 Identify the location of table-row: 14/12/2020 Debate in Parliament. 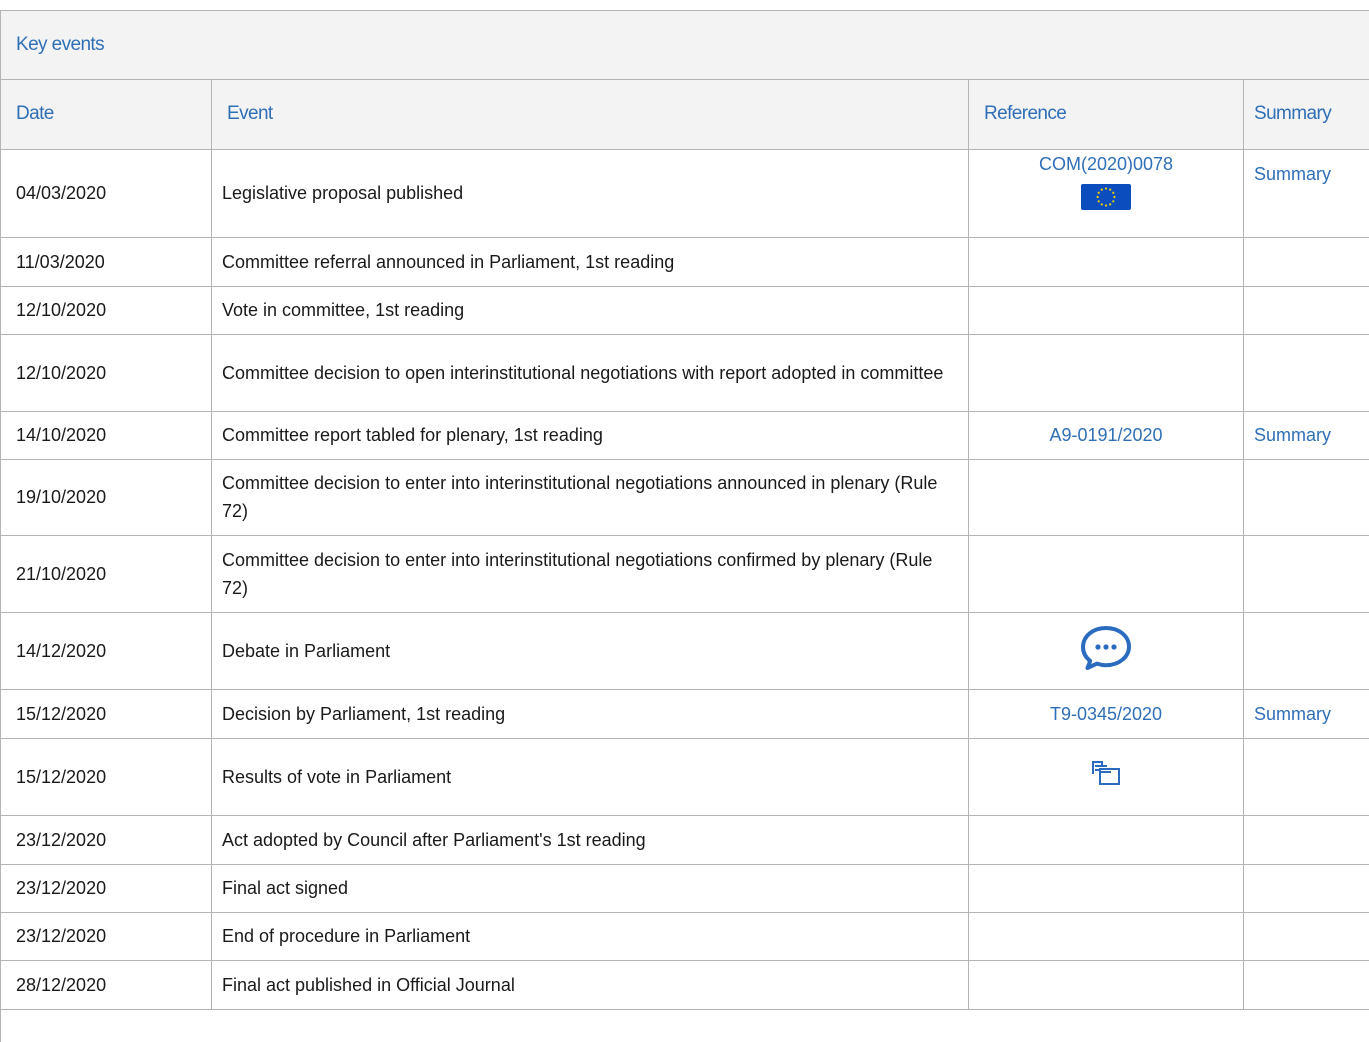
(684, 650).